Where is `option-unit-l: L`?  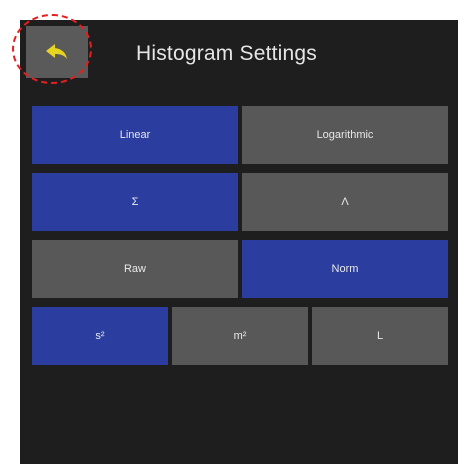
option-unit-l: L is located at coordinates (380, 336).